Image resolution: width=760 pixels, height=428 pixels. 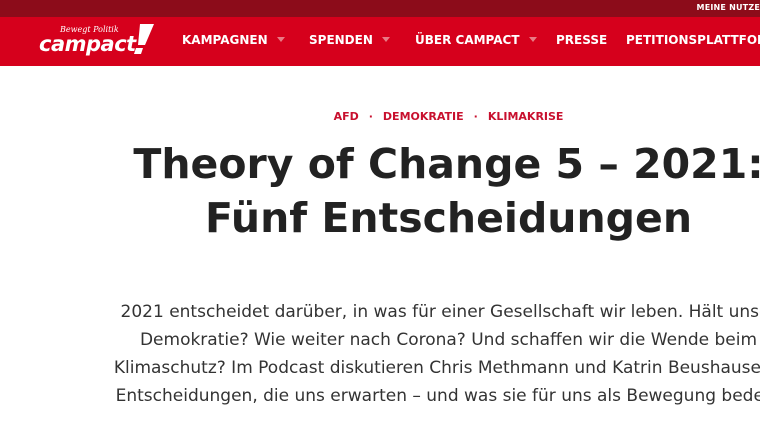 I want to click on campact-logo: Bewegt Politik campact, so click(x=98, y=41).